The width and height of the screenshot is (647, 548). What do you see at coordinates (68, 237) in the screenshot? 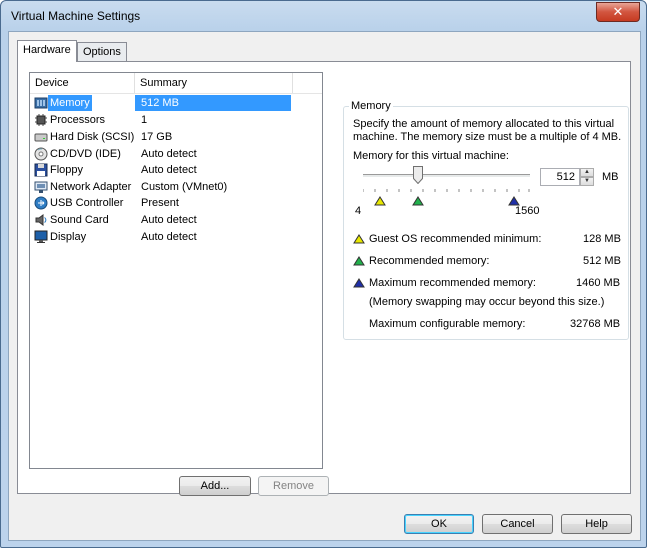
I see `device-name: Display` at bounding box center [68, 237].